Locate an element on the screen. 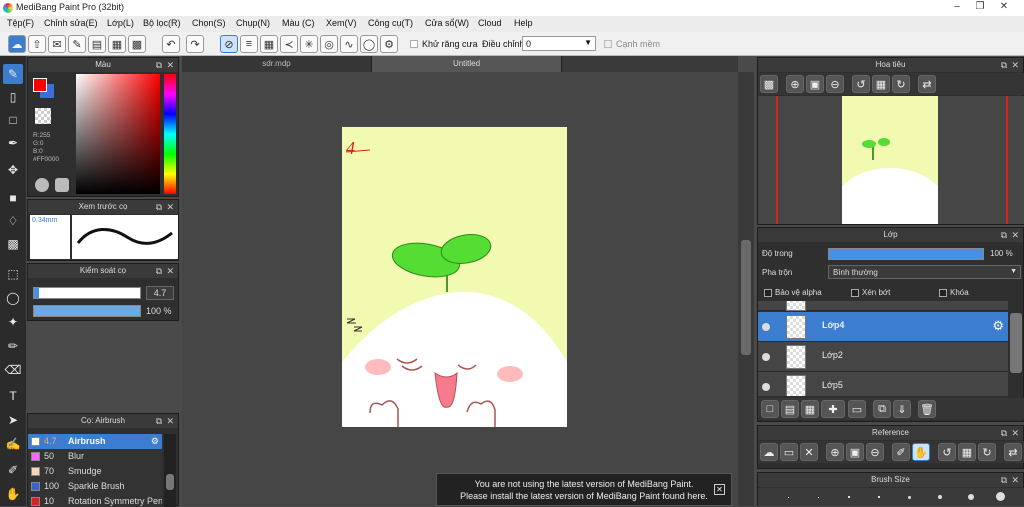 The width and height of the screenshot is (1024, 507). circle-snap-icon: ◎ is located at coordinates (329, 44).